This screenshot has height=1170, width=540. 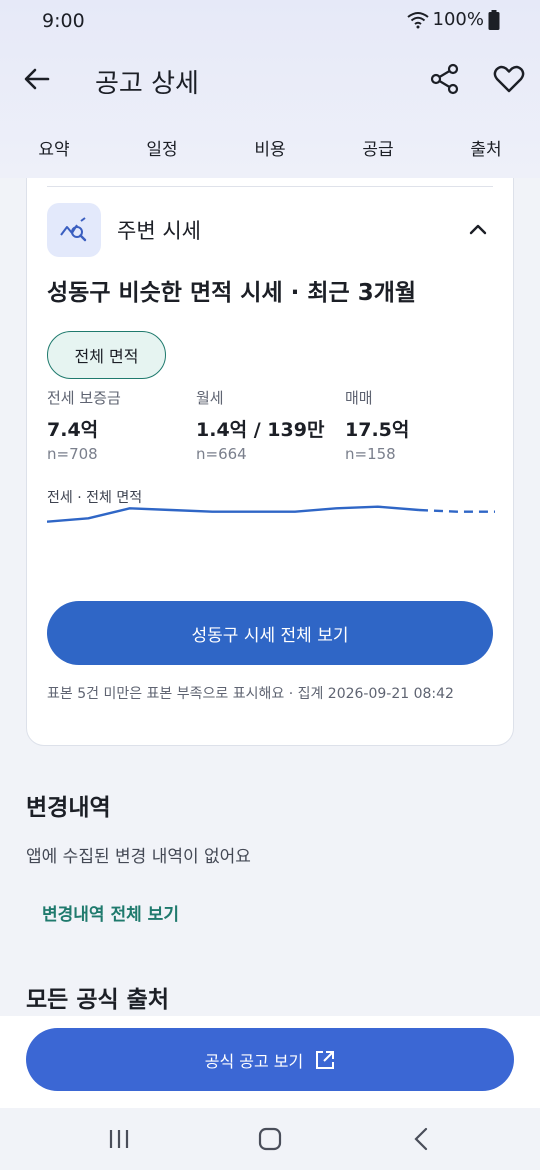 I want to click on share-icon, so click(x=444, y=79).